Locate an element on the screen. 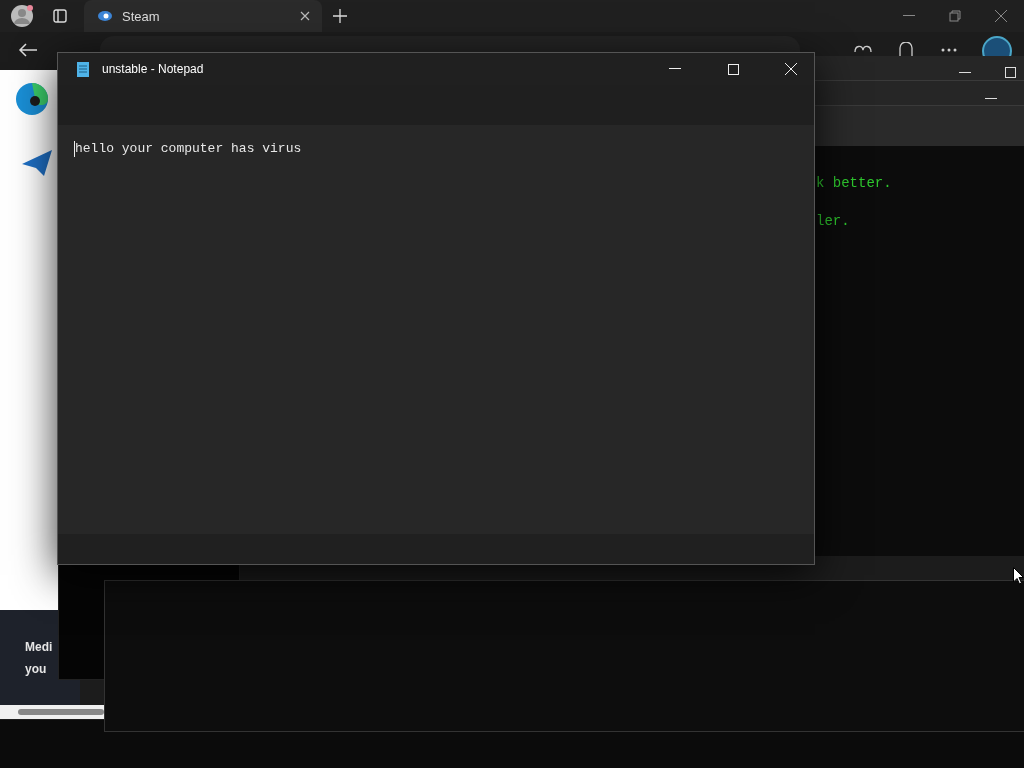 The height and width of the screenshot is (768, 1024). footer-text: Medi is located at coordinates (39, 647).